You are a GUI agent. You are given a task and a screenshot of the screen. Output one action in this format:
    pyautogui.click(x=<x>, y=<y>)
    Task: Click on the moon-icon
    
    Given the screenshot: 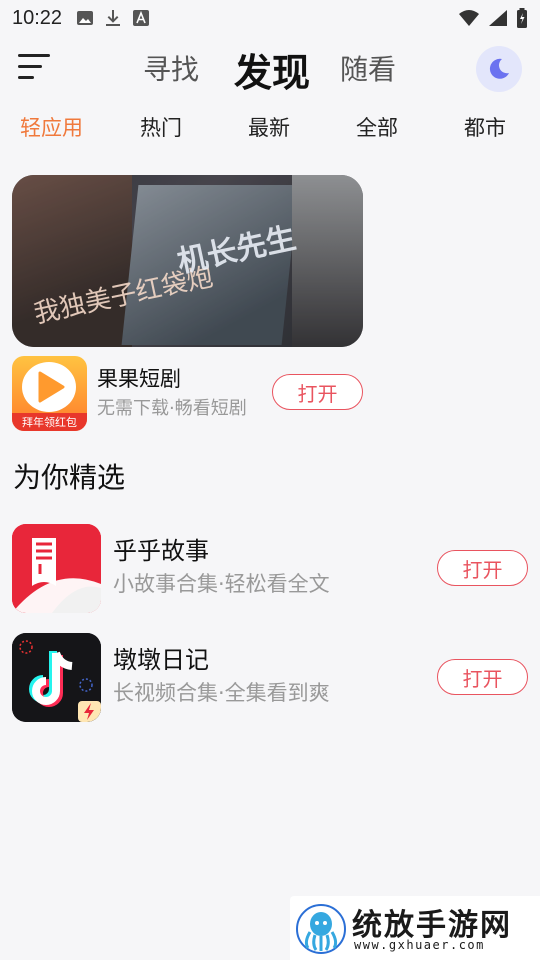 What is the action you would take?
    pyautogui.click(x=499, y=68)
    